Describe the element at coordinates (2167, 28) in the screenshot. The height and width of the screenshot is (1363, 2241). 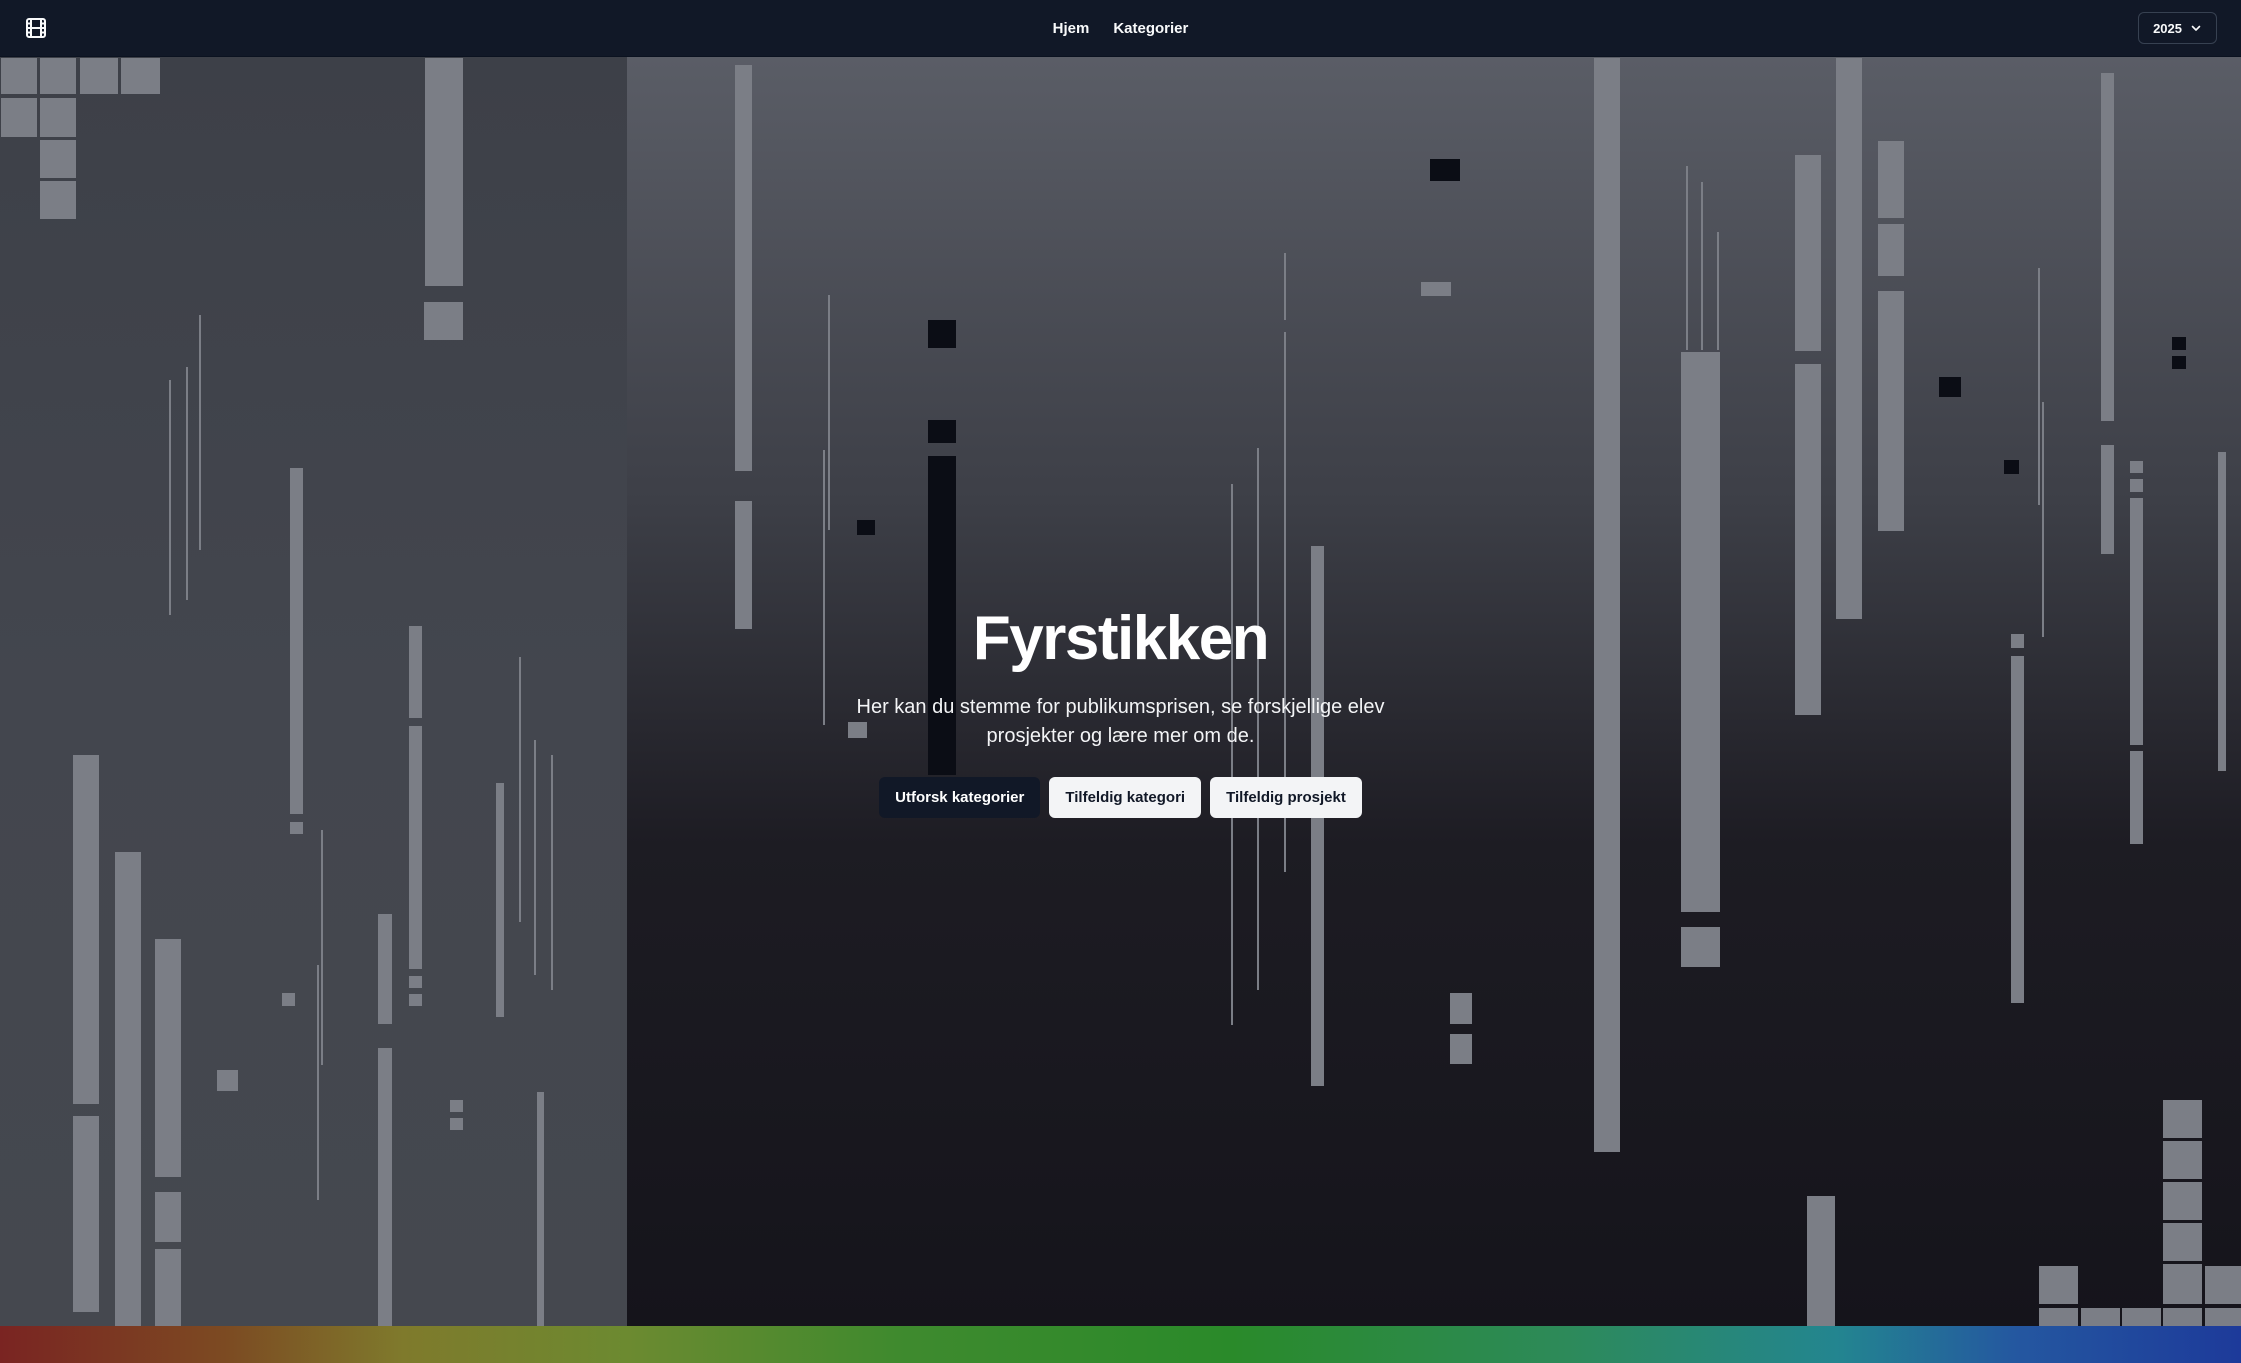
I see `year-select-value: 2025` at that location.